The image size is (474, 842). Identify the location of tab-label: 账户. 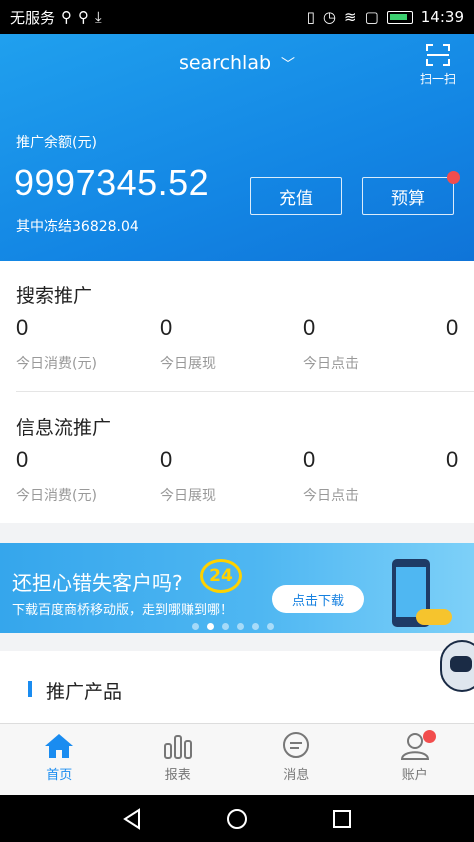
(414, 775).